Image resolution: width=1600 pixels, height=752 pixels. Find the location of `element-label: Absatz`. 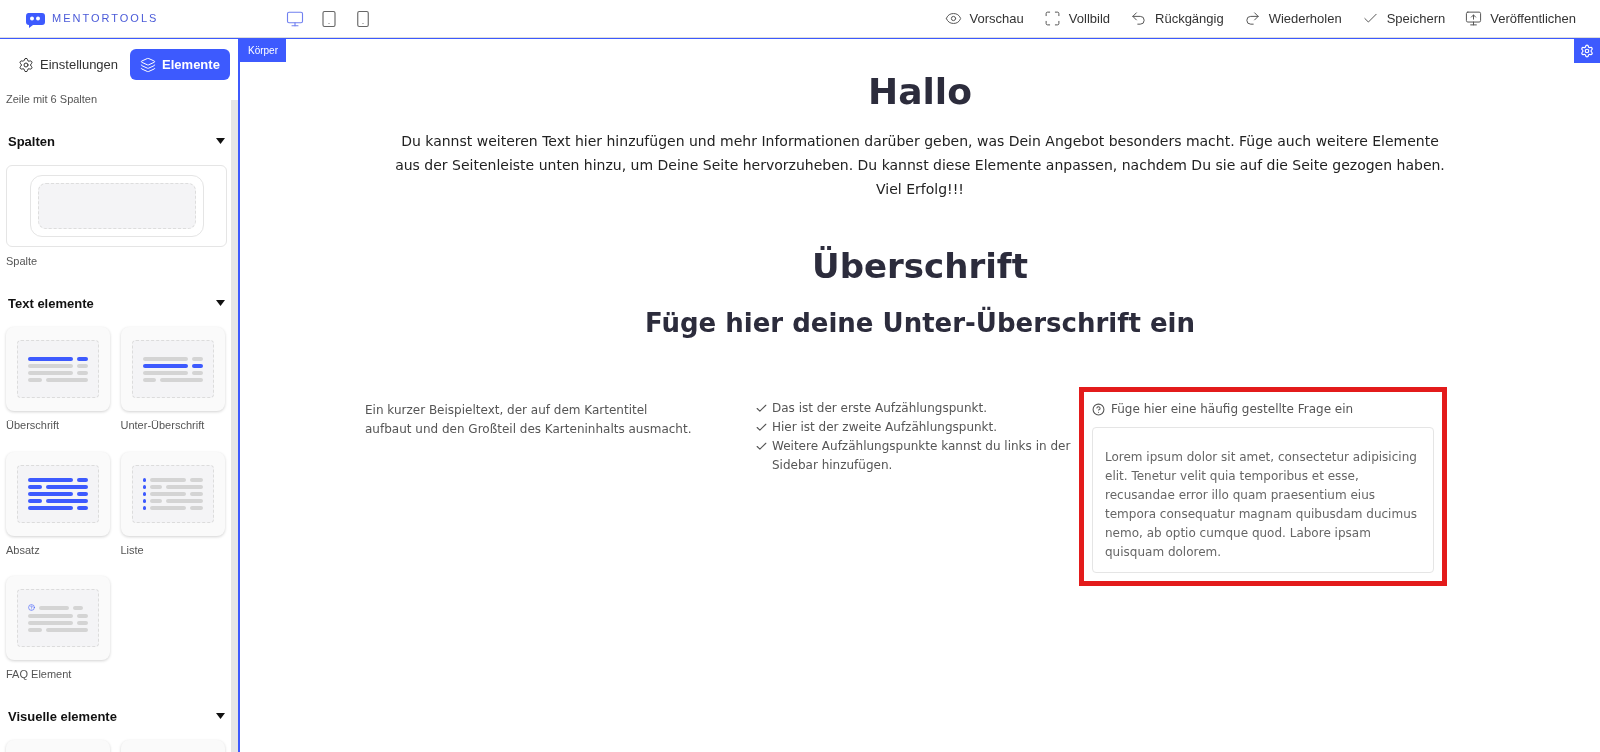

element-label: Absatz is located at coordinates (23, 550).